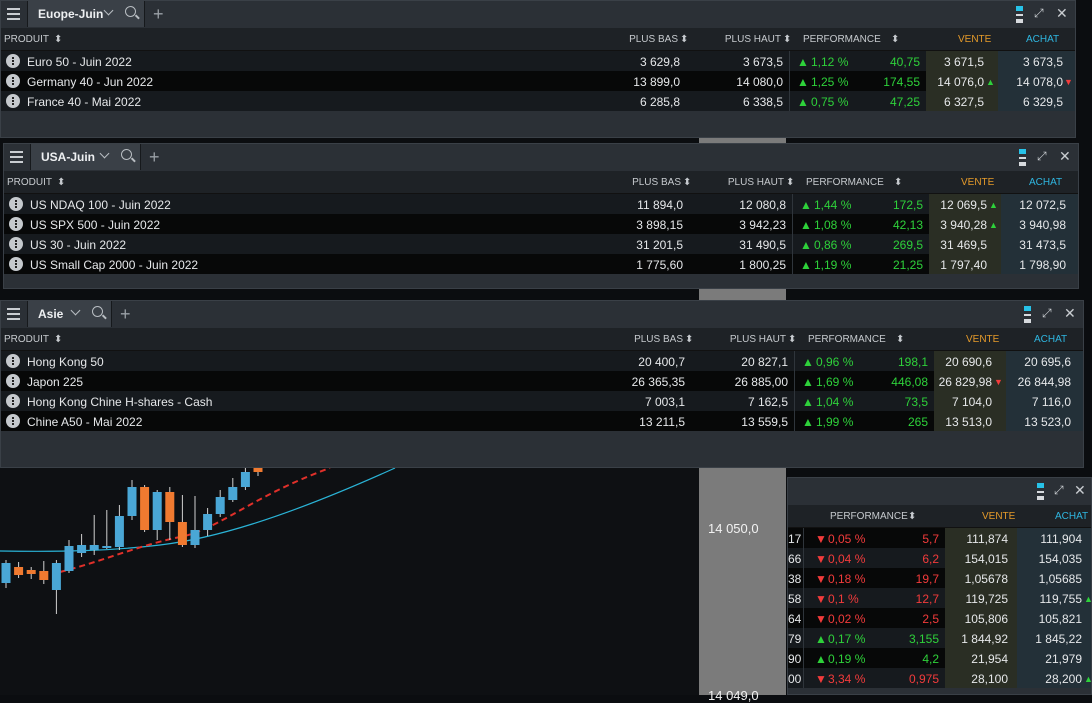  Describe the element at coordinates (977, 579) in the screenshot. I see `vente-value: 1,05678` at that location.